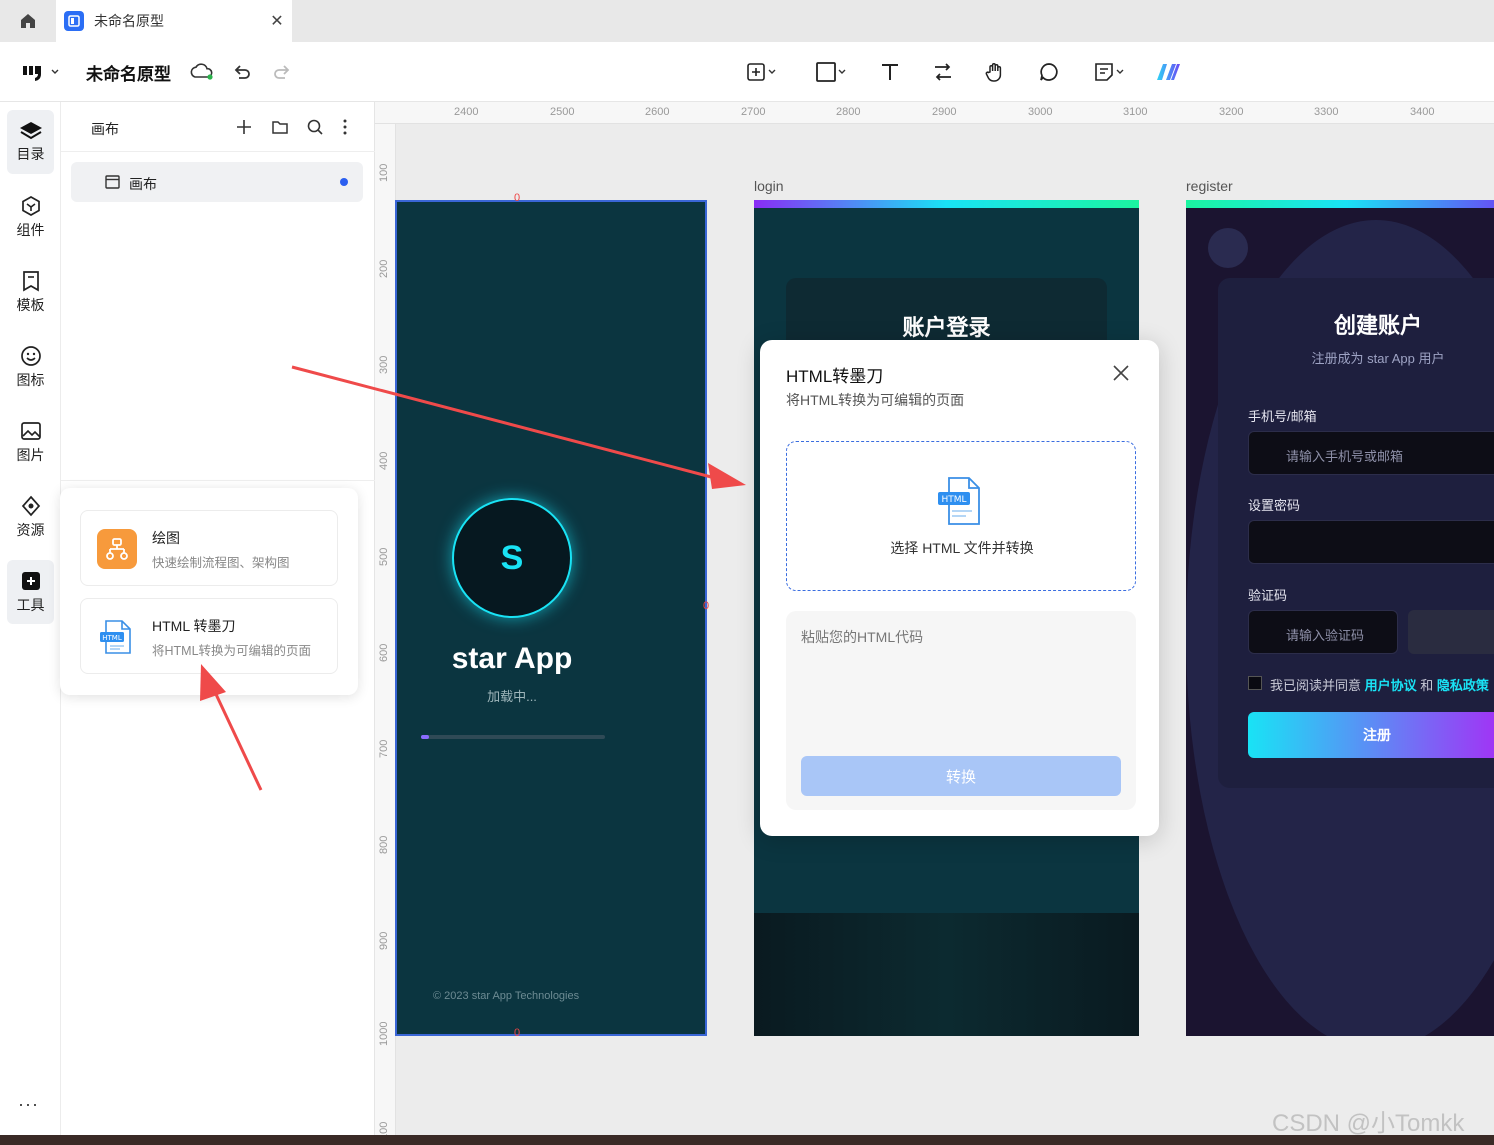 The height and width of the screenshot is (1145, 1494). I want to click on resource-icon, so click(30, 505).